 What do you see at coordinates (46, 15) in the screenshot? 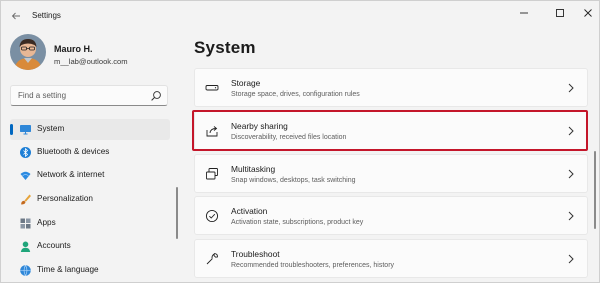
I see `app-title: Settings` at bounding box center [46, 15].